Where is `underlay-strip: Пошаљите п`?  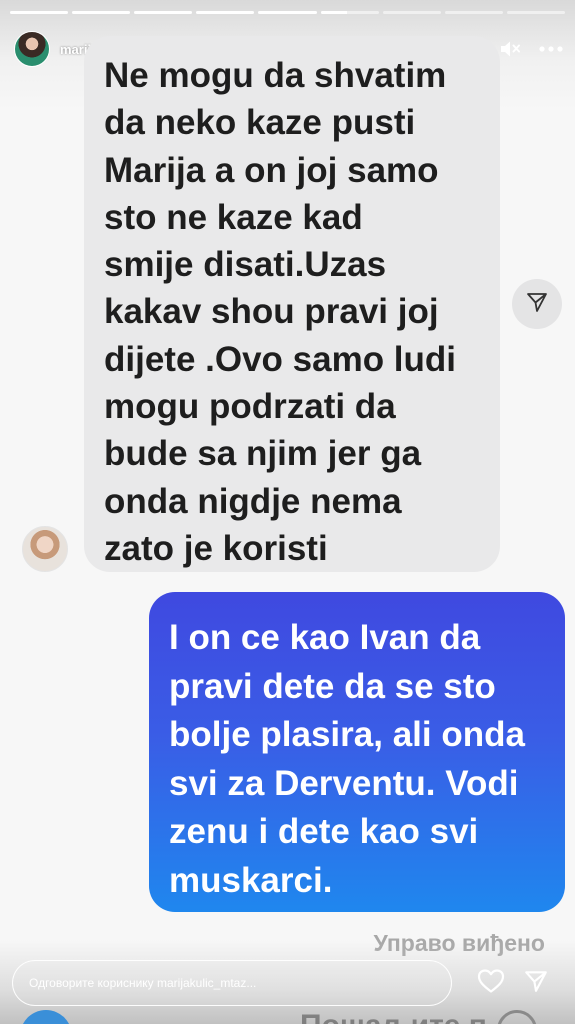 underlay-strip: Пошаљите п is located at coordinates (287, 1015).